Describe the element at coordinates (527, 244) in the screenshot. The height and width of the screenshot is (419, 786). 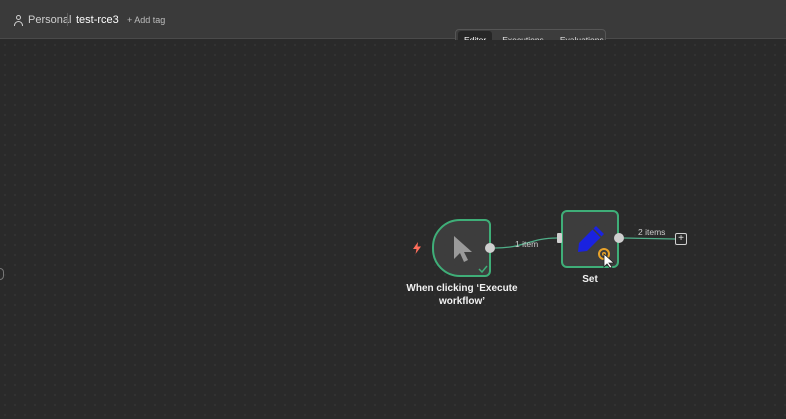
I see `connection-label-1: 1 item` at that location.